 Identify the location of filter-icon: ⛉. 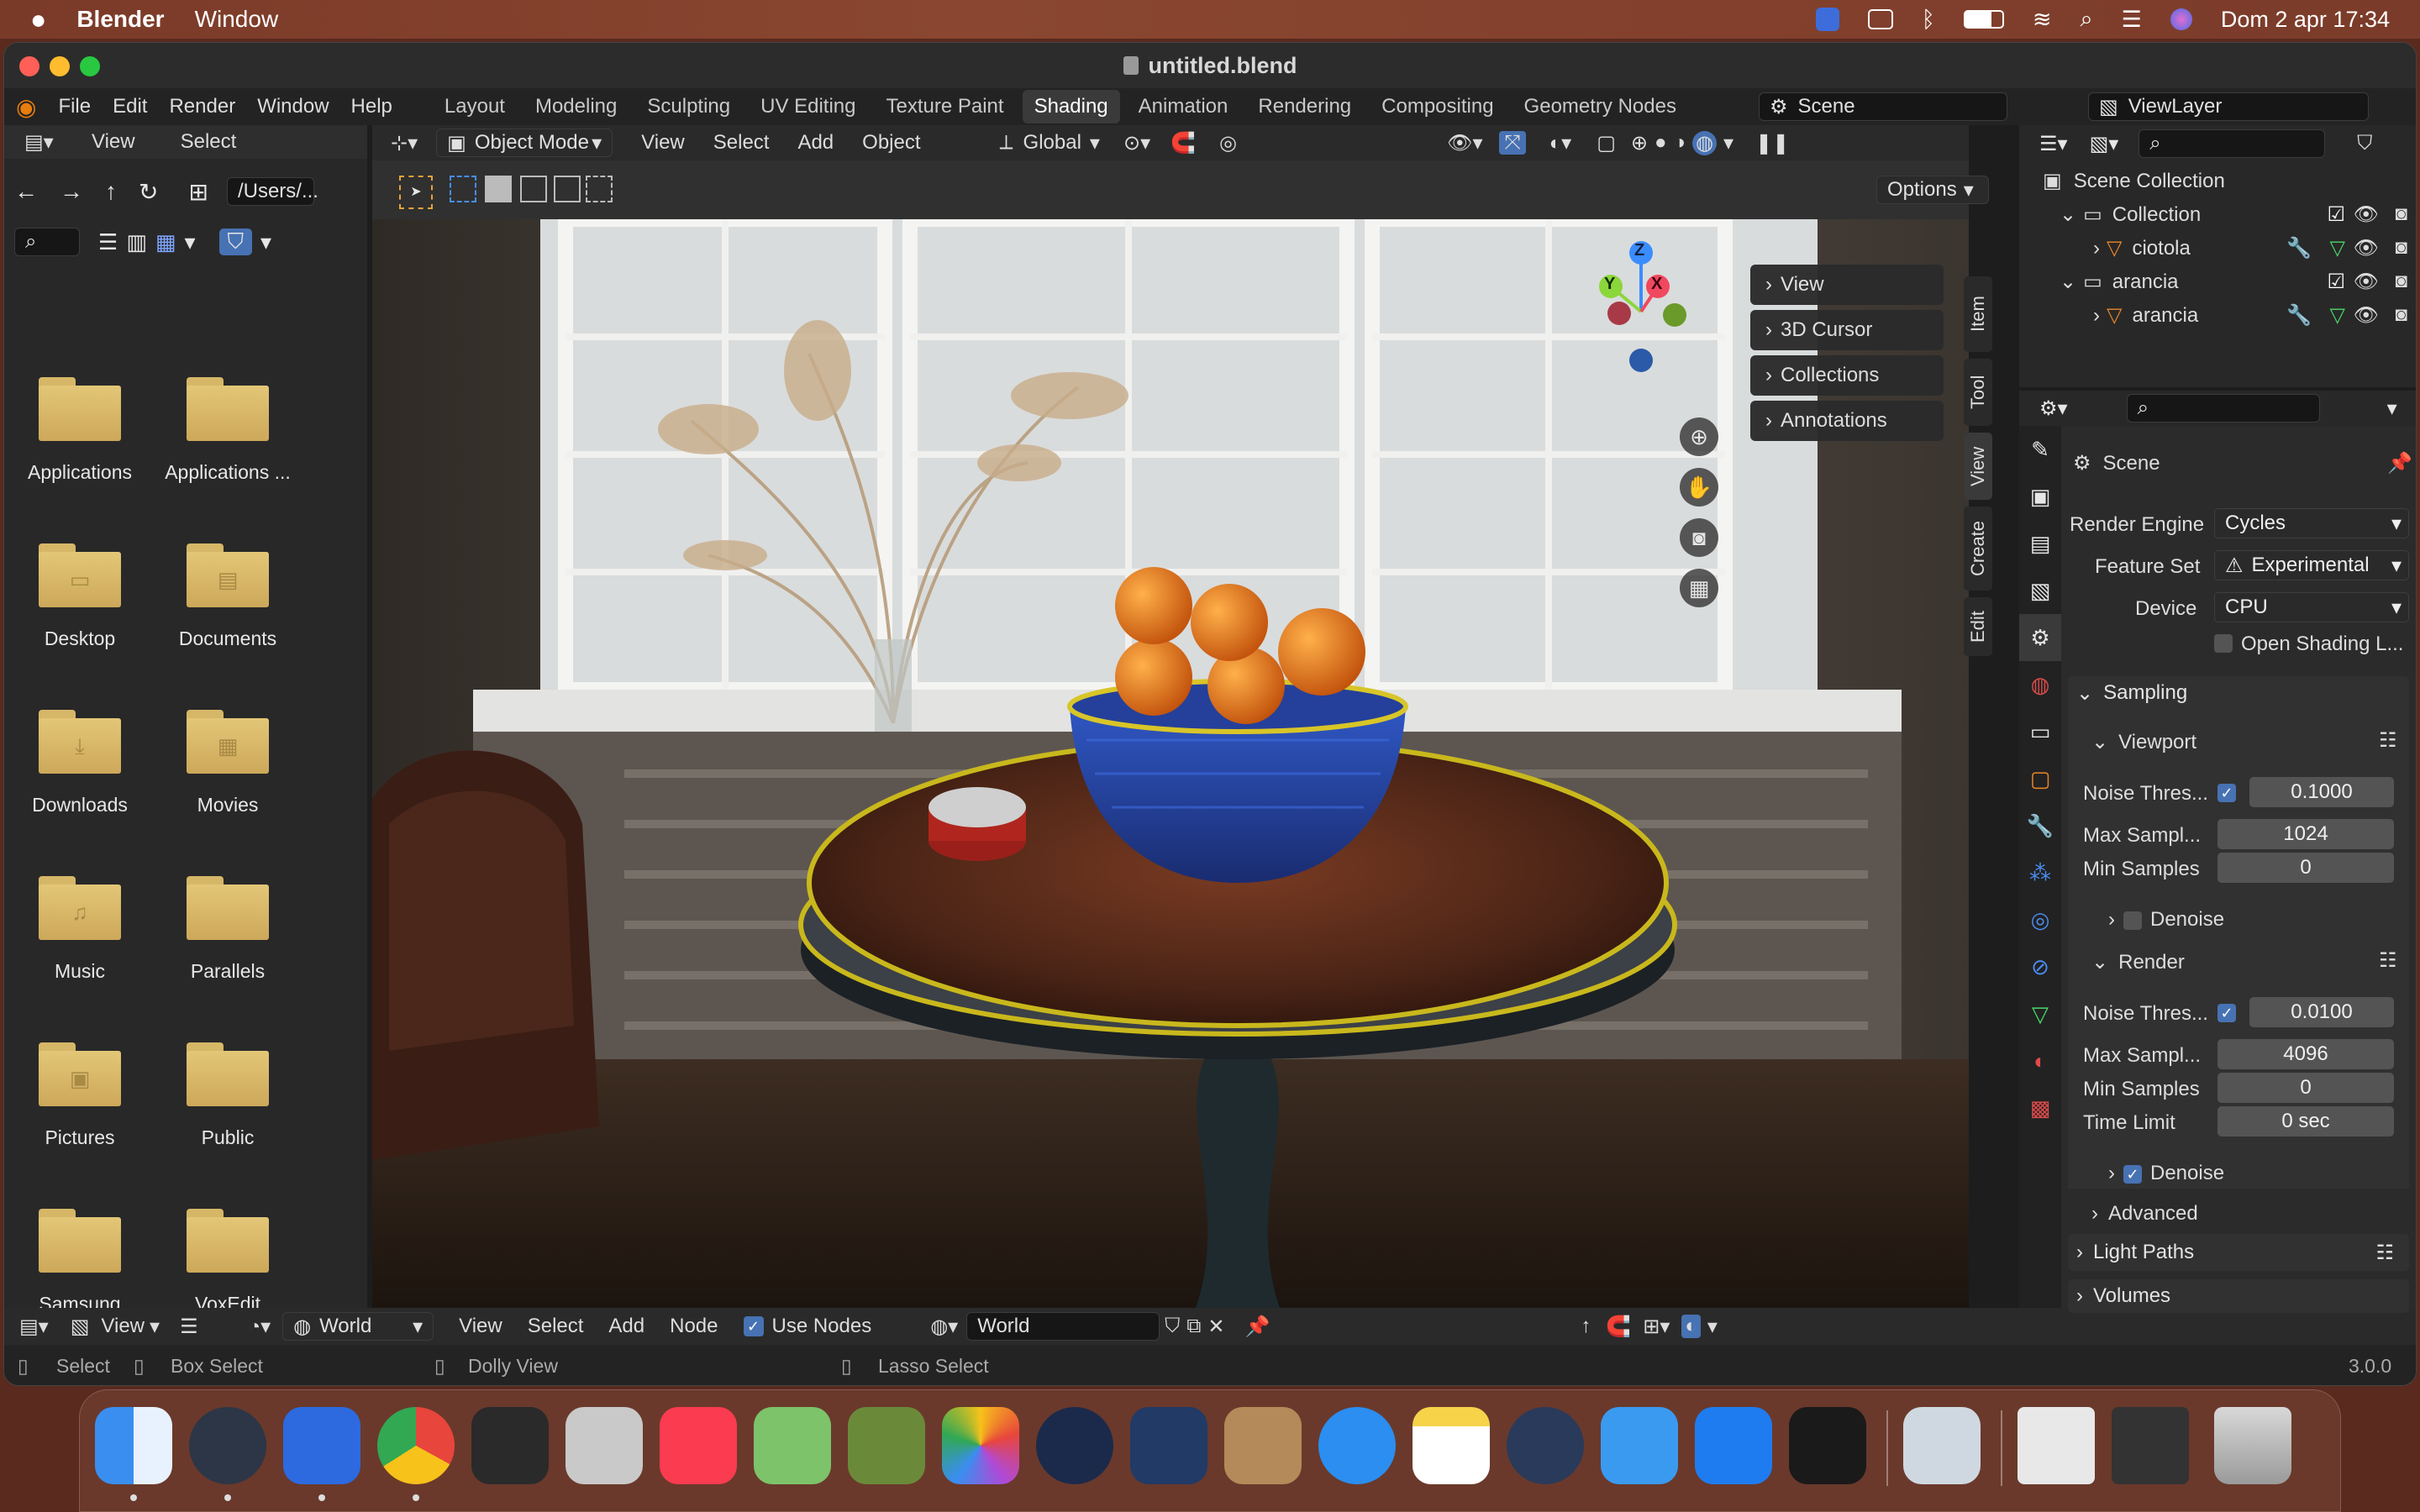
(235, 241).